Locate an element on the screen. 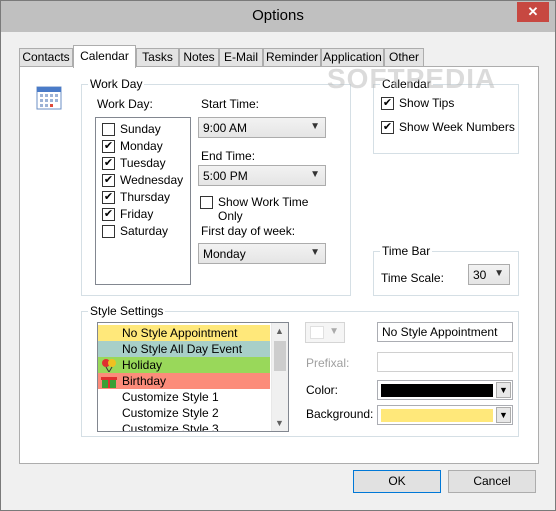  day-tuesday-checkbox: ✔ is located at coordinates (108, 163).